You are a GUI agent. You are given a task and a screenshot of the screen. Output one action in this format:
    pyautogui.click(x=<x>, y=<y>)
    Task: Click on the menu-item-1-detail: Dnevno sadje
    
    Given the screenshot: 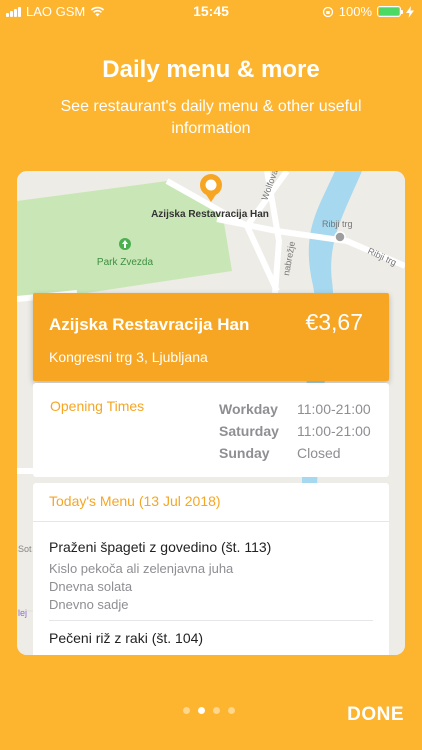 What is the action you would take?
    pyautogui.click(x=89, y=604)
    